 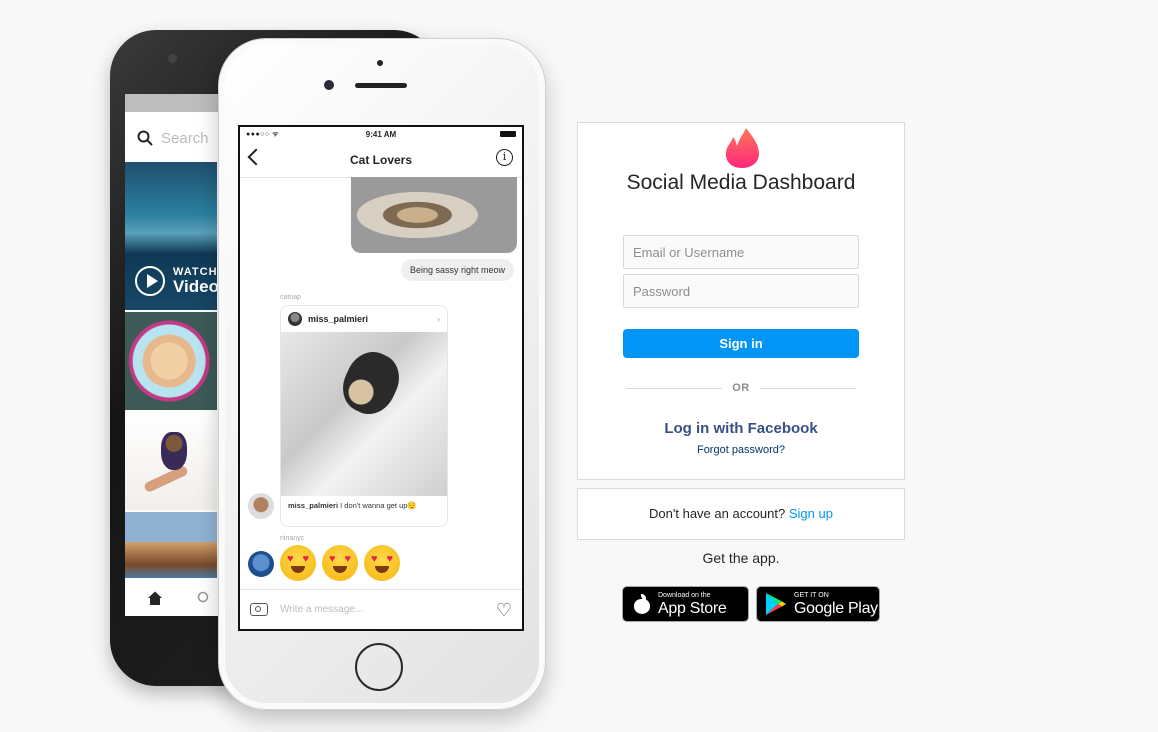 I want to click on info-icon: i, so click(x=504, y=157).